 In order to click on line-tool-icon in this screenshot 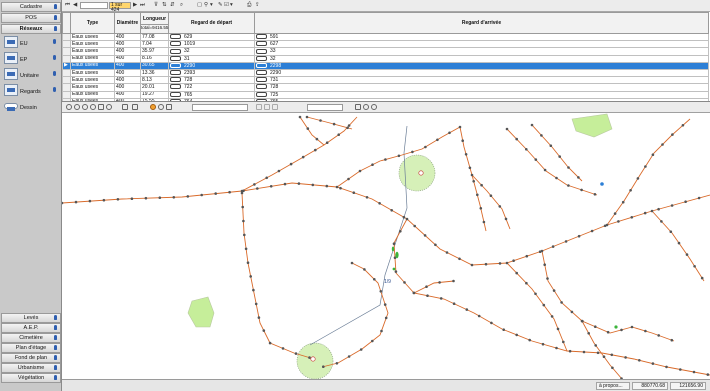, I will do `click(267, 107)`.